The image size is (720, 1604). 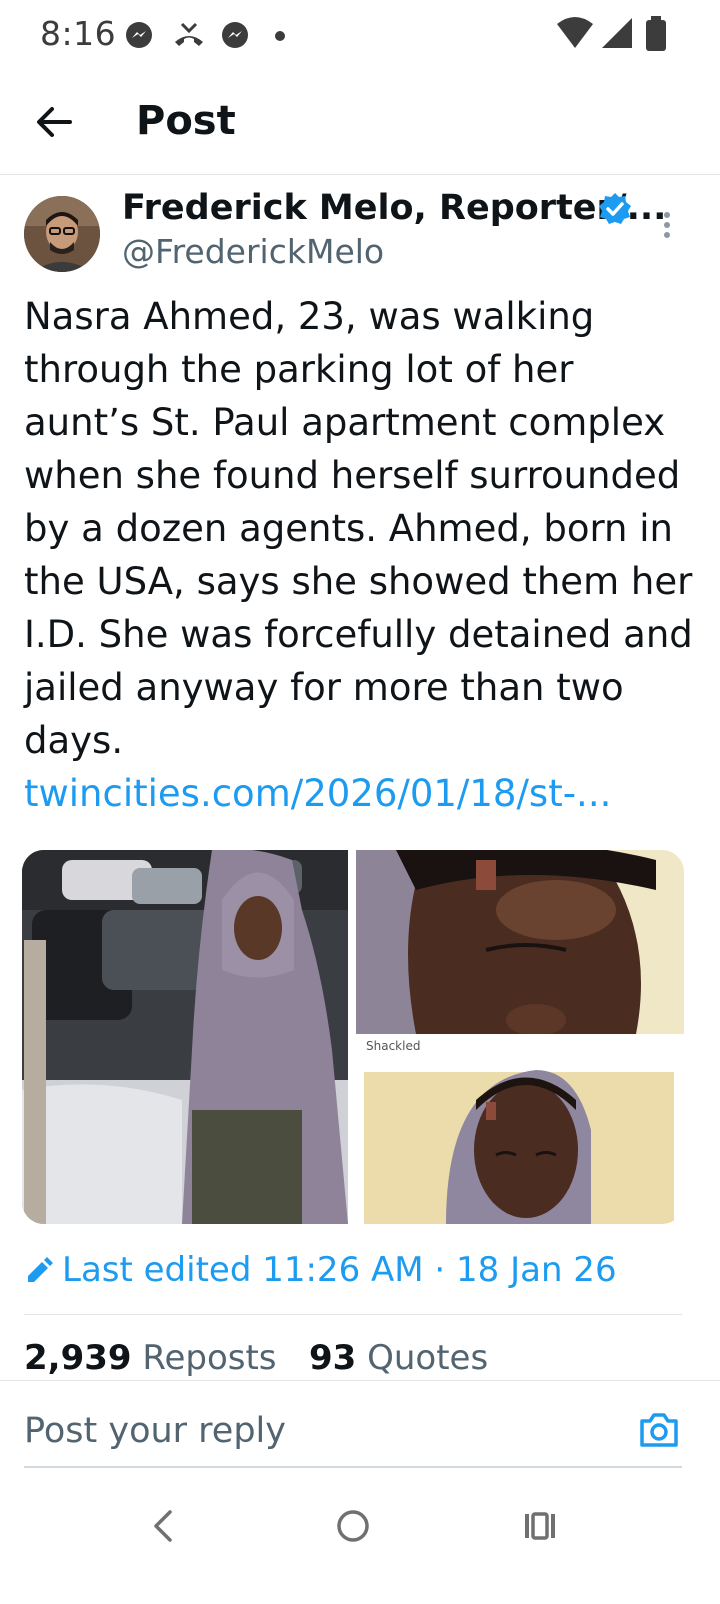 I want to click on edit-pencil-icon, so click(x=40, y=1269).